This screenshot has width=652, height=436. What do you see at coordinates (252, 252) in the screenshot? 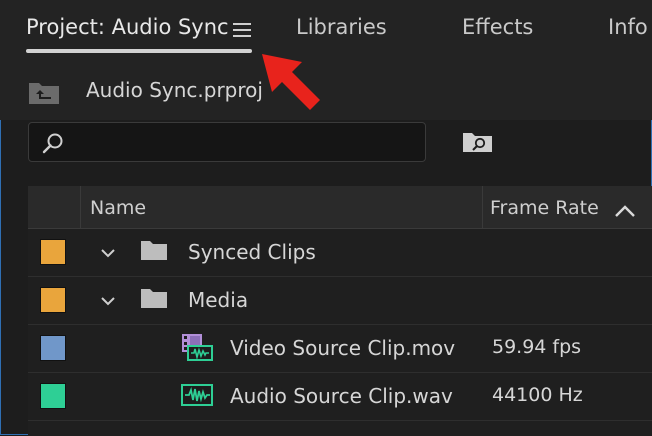
I see `bin-name: Synced Clips` at bounding box center [252, 252].